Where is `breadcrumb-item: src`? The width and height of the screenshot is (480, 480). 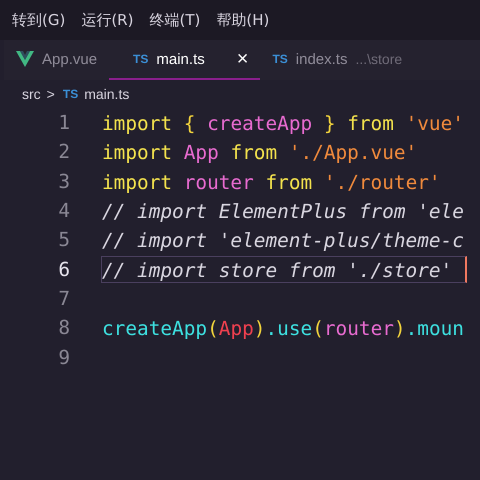
breadcrumb-item: src is located at coordinates (31, 94).